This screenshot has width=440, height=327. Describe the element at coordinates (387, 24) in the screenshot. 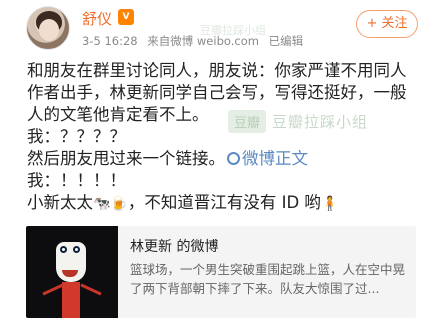

I see `follow-button: + 关注` at that location.